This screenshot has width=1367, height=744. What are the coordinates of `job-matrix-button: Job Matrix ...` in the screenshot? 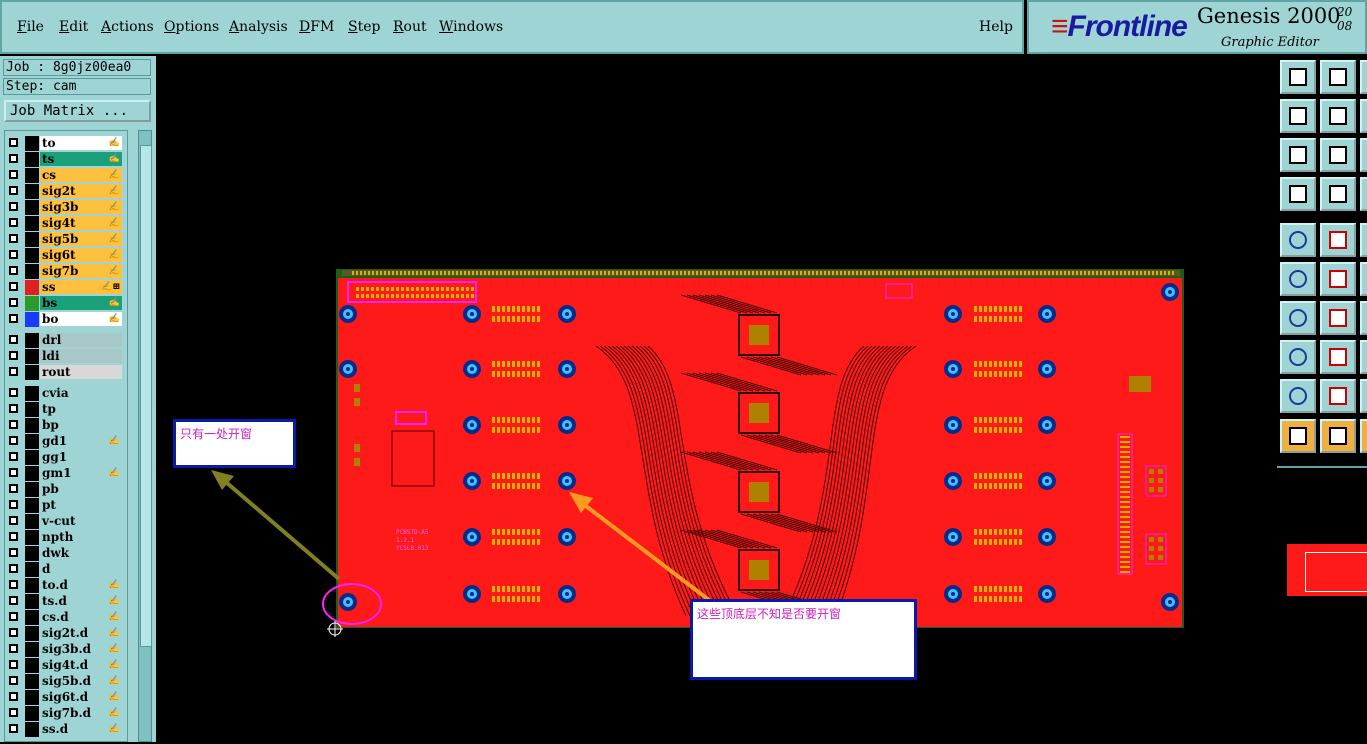 It's located at (77, 111).